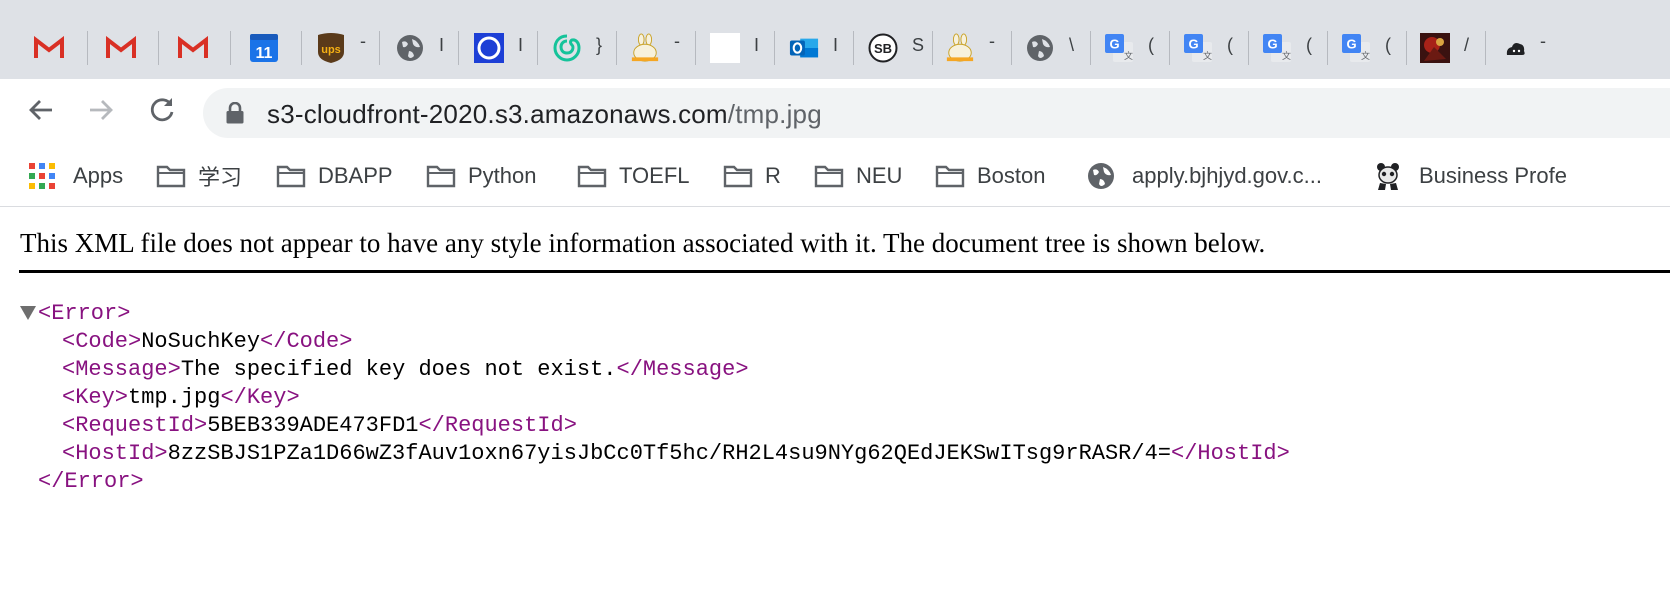 This screenshot has height=604, width=1670. What do you see at coordinates (199, 176) in the screenshot?
I see `bookmark-folder: 学习` at bounding box center [199, 176].